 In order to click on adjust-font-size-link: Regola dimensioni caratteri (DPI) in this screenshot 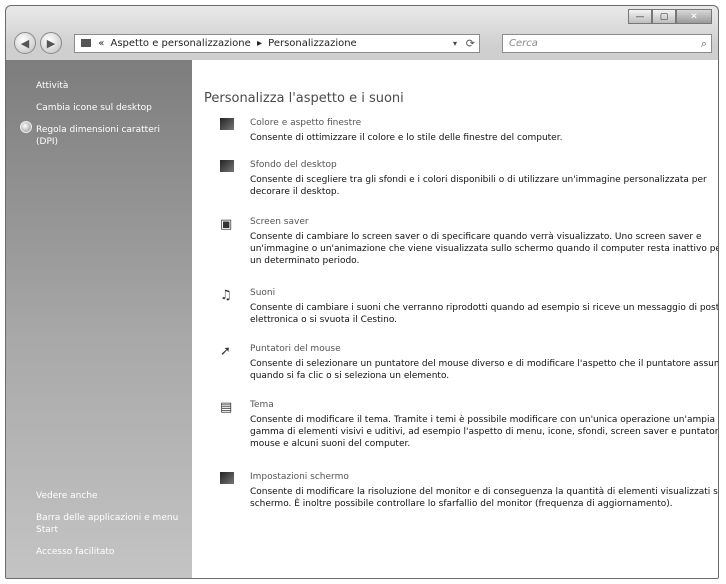, I will do `click(106, 136)`.